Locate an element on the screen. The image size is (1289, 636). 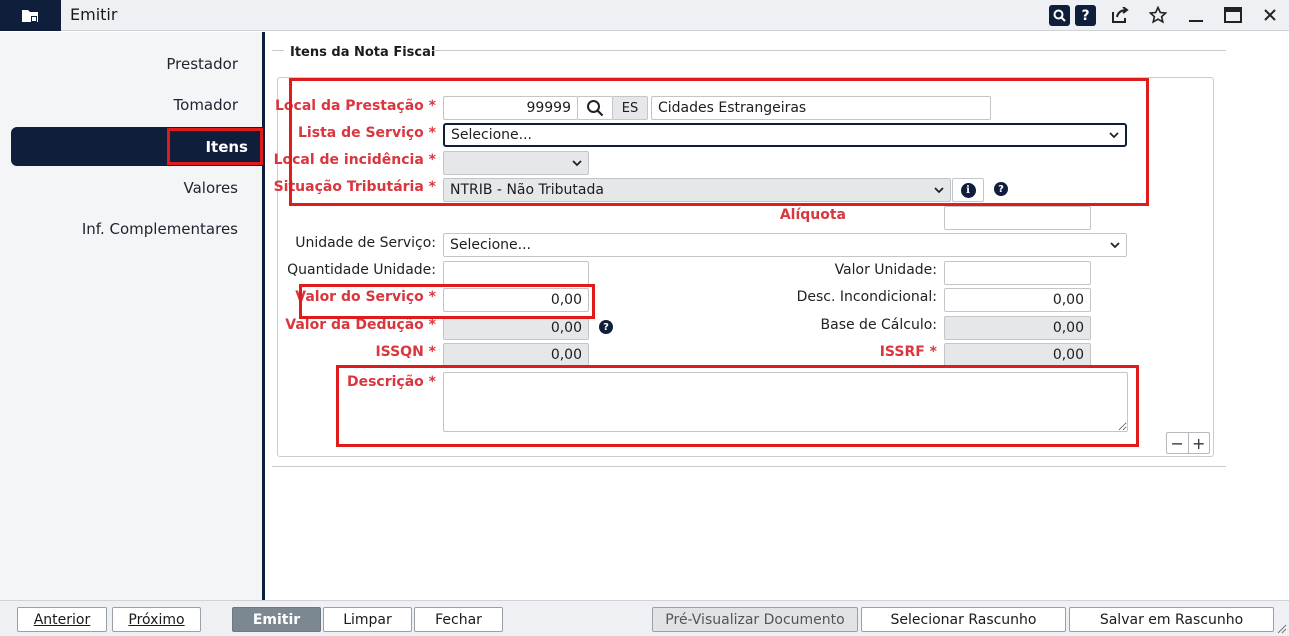
unidade-servico-label: Unidade de Serviço: is located at coordinates (365, 243).